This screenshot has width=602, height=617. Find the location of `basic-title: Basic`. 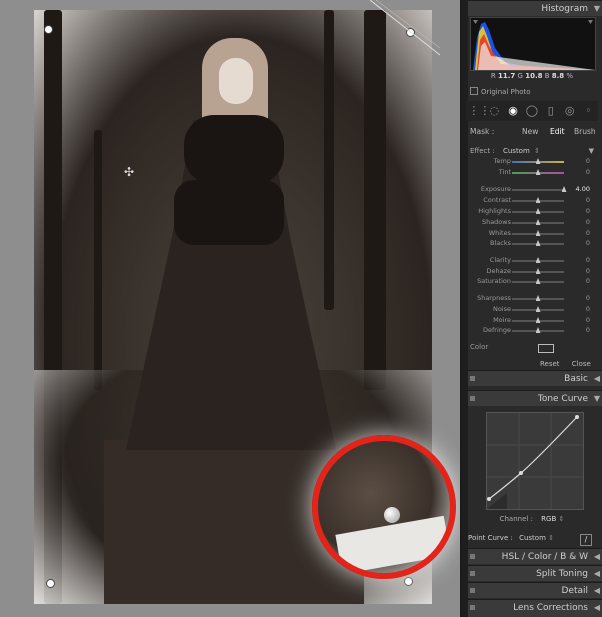

basic-title: Basic is located at coordinates (576, 379).